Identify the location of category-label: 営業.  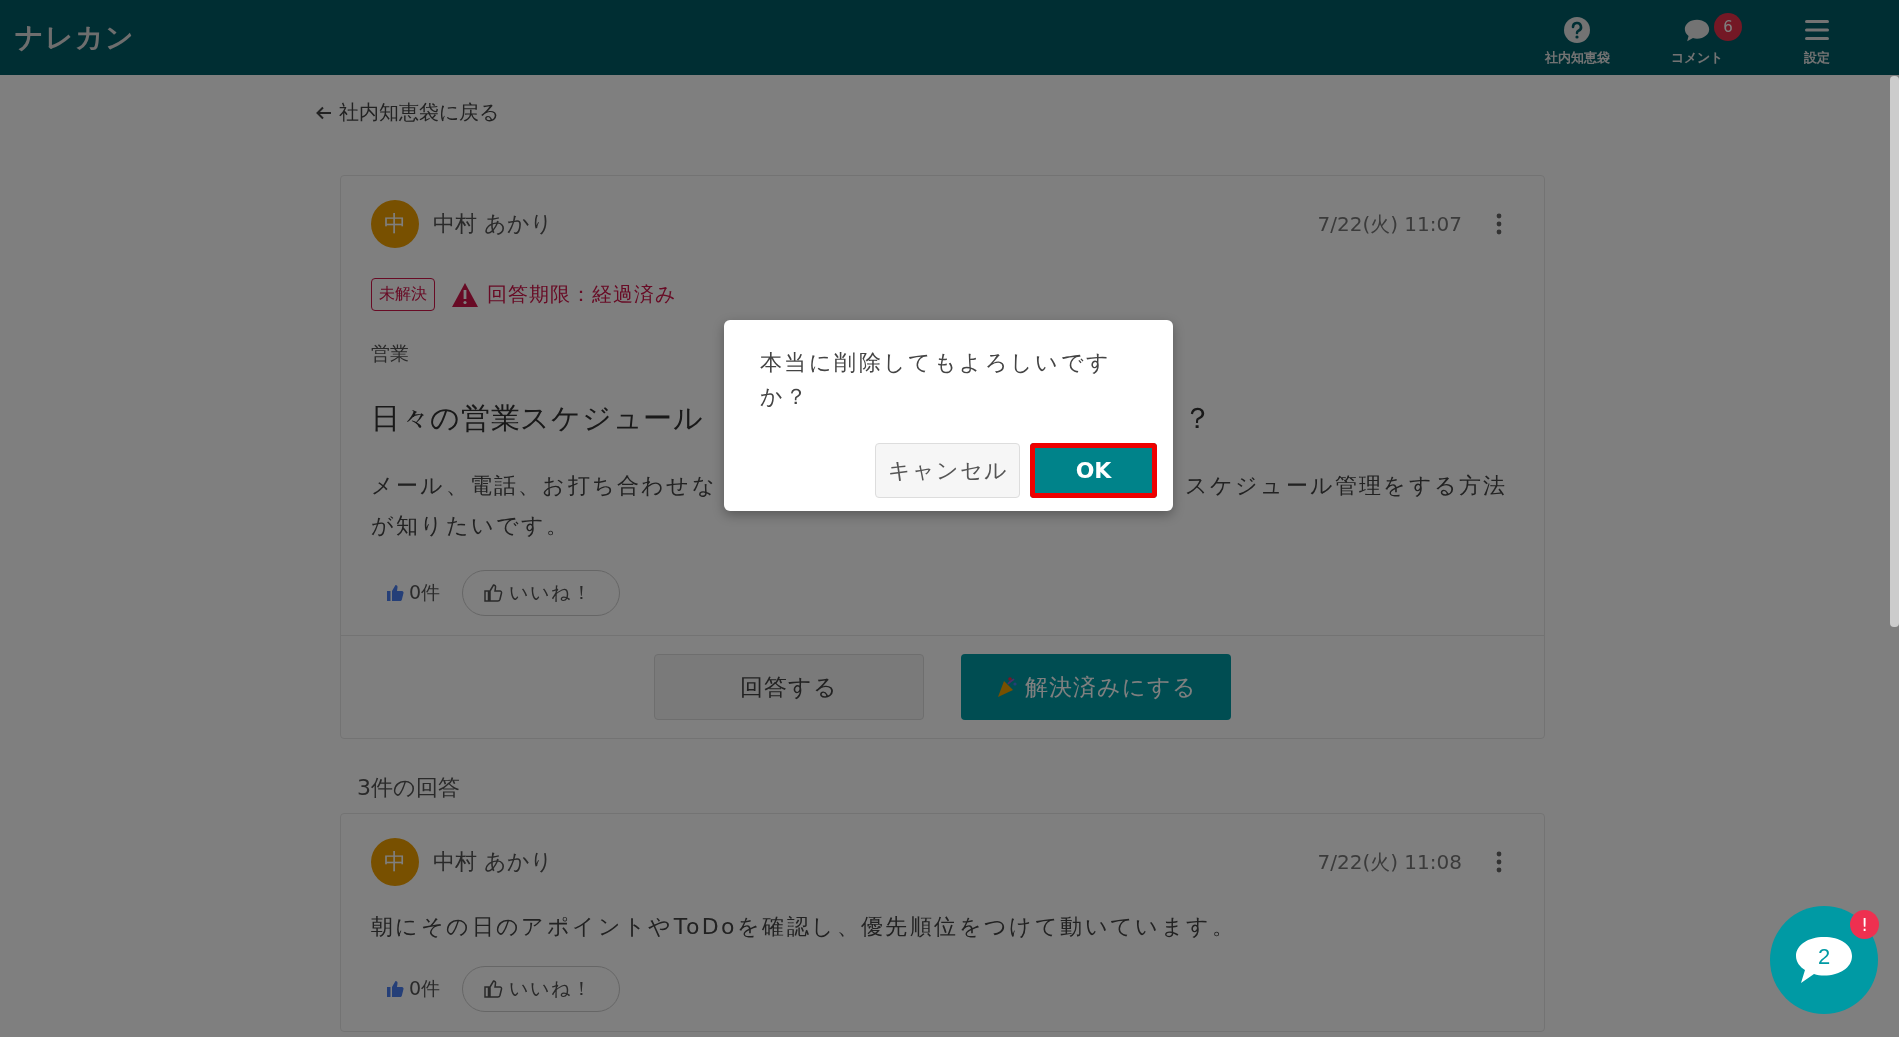
(390, 353).